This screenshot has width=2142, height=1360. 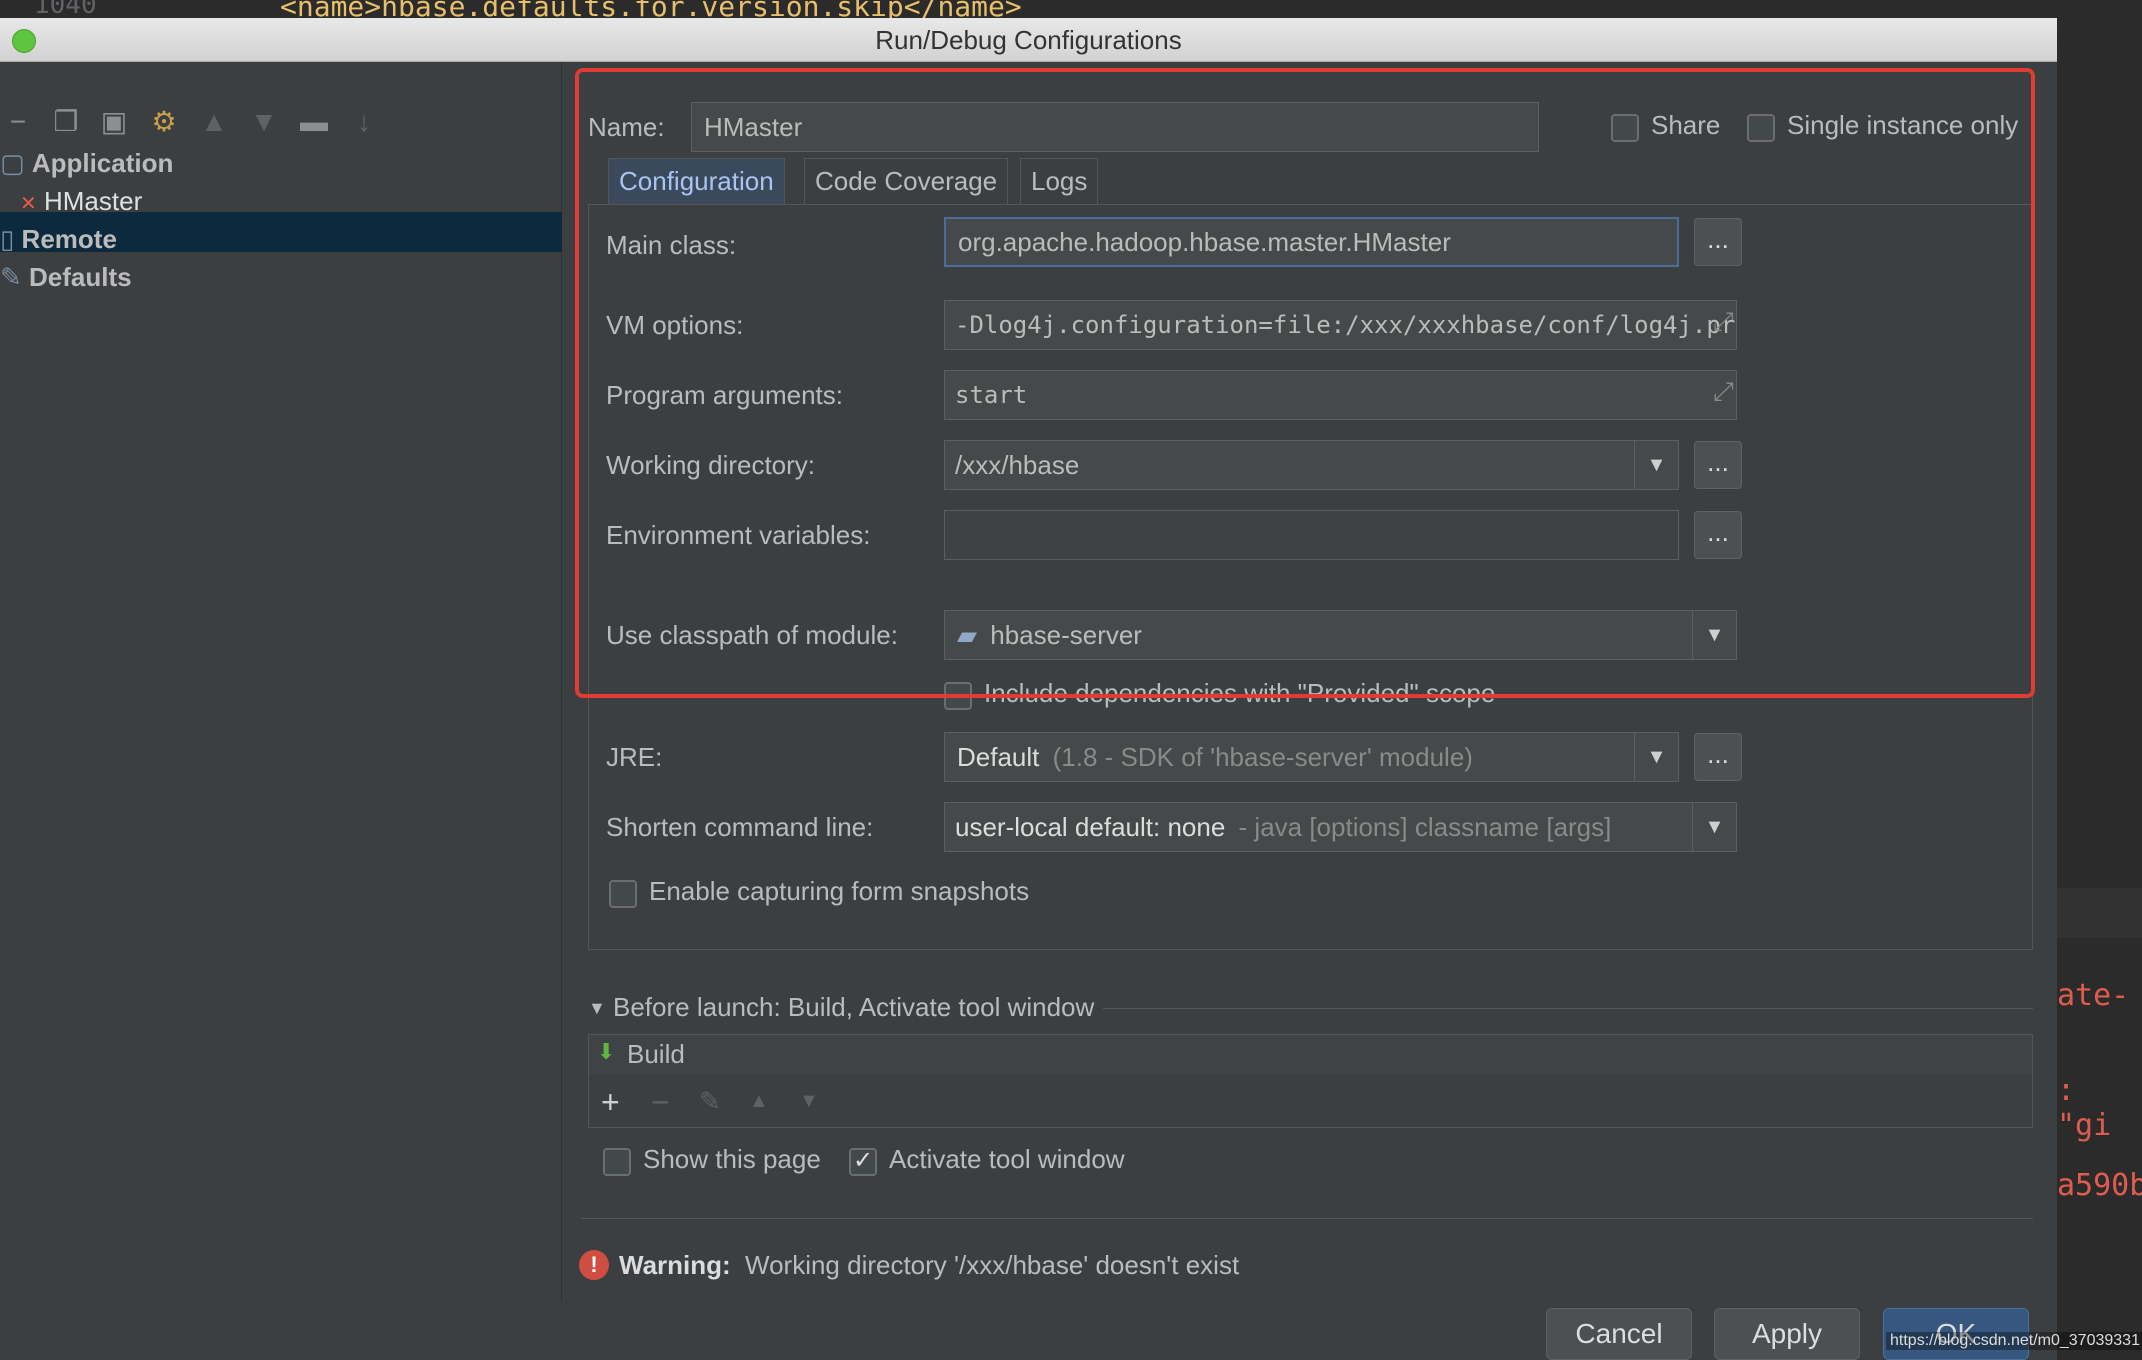 I want to click on copy-config-icon: ❐, so click(x=66, y=122).